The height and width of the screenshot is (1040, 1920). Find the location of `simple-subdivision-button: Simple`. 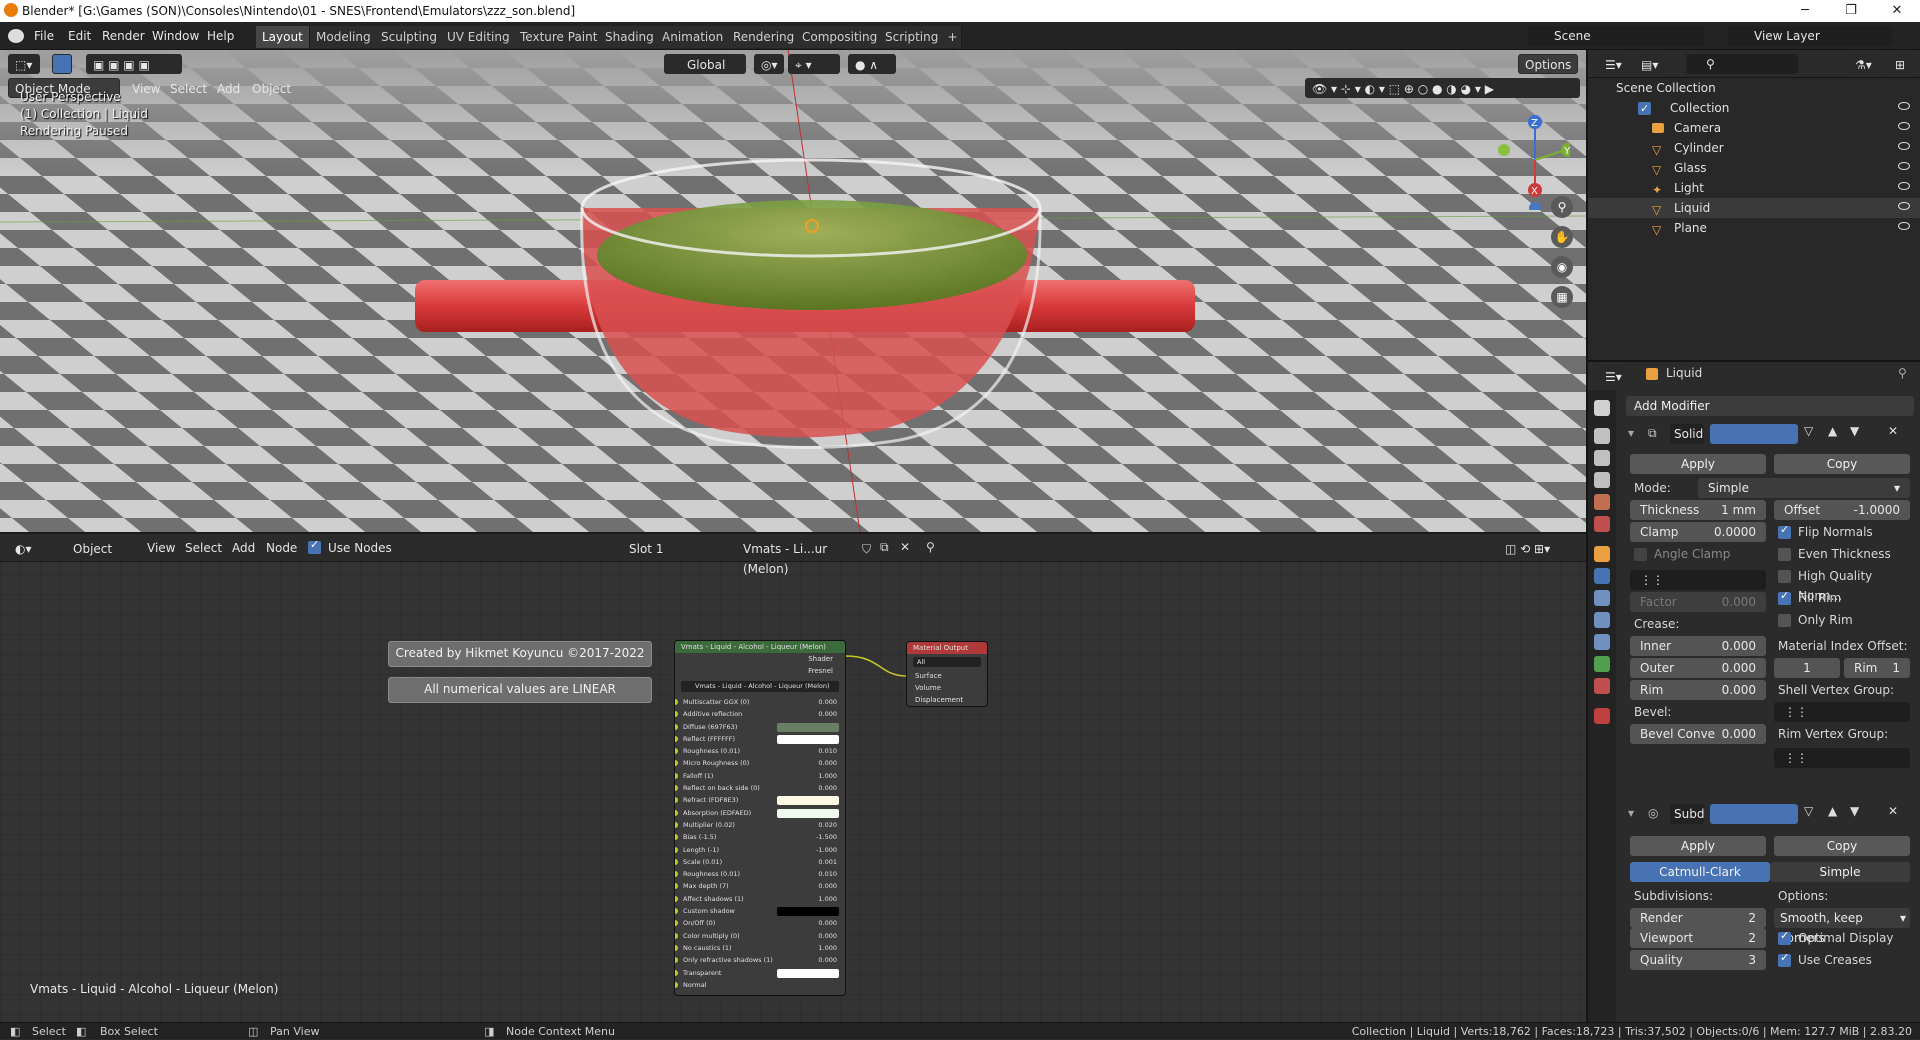

simple-subdivision-button: Simple is located at coordinates (1840, 872).